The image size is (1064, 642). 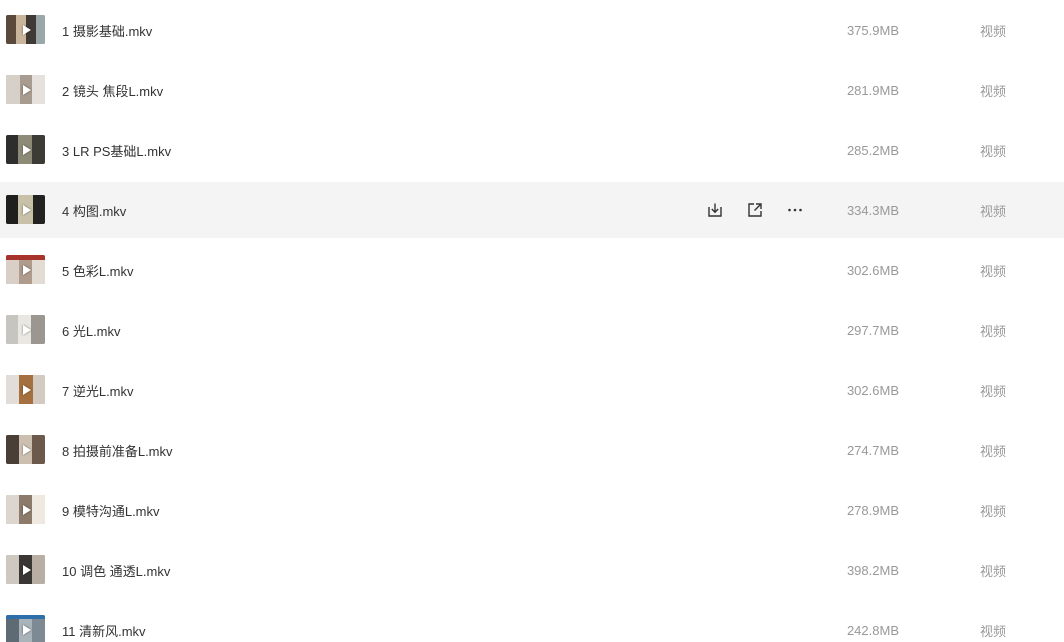 I want to click on file-row: 5 色彩L.mkv 302.6MB 视频, so click(x=532, y=270).